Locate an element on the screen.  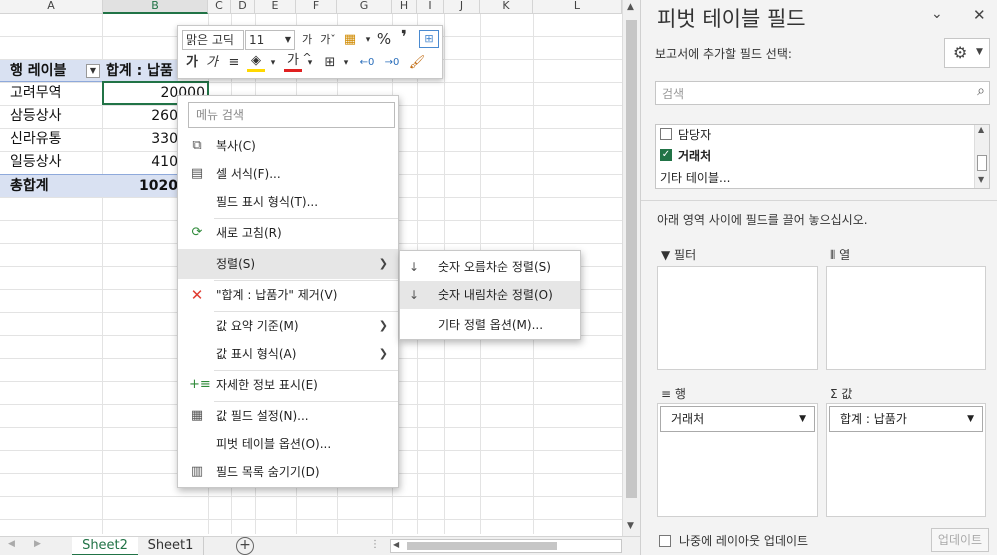
field-label: 담당자 is located at coordinates (694, 134).